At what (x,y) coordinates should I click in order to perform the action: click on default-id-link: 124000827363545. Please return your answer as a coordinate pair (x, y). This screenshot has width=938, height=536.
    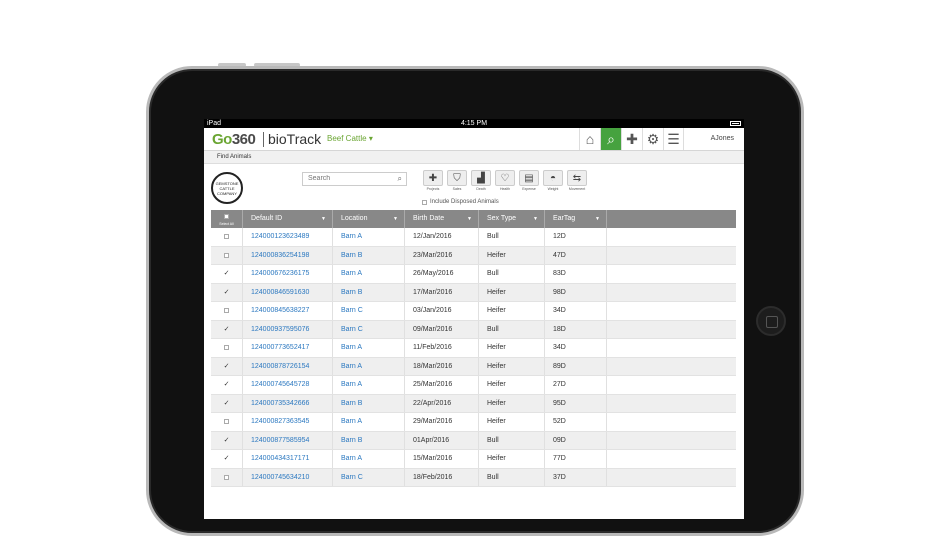
    Looking at the image, I should click on (288, 422).